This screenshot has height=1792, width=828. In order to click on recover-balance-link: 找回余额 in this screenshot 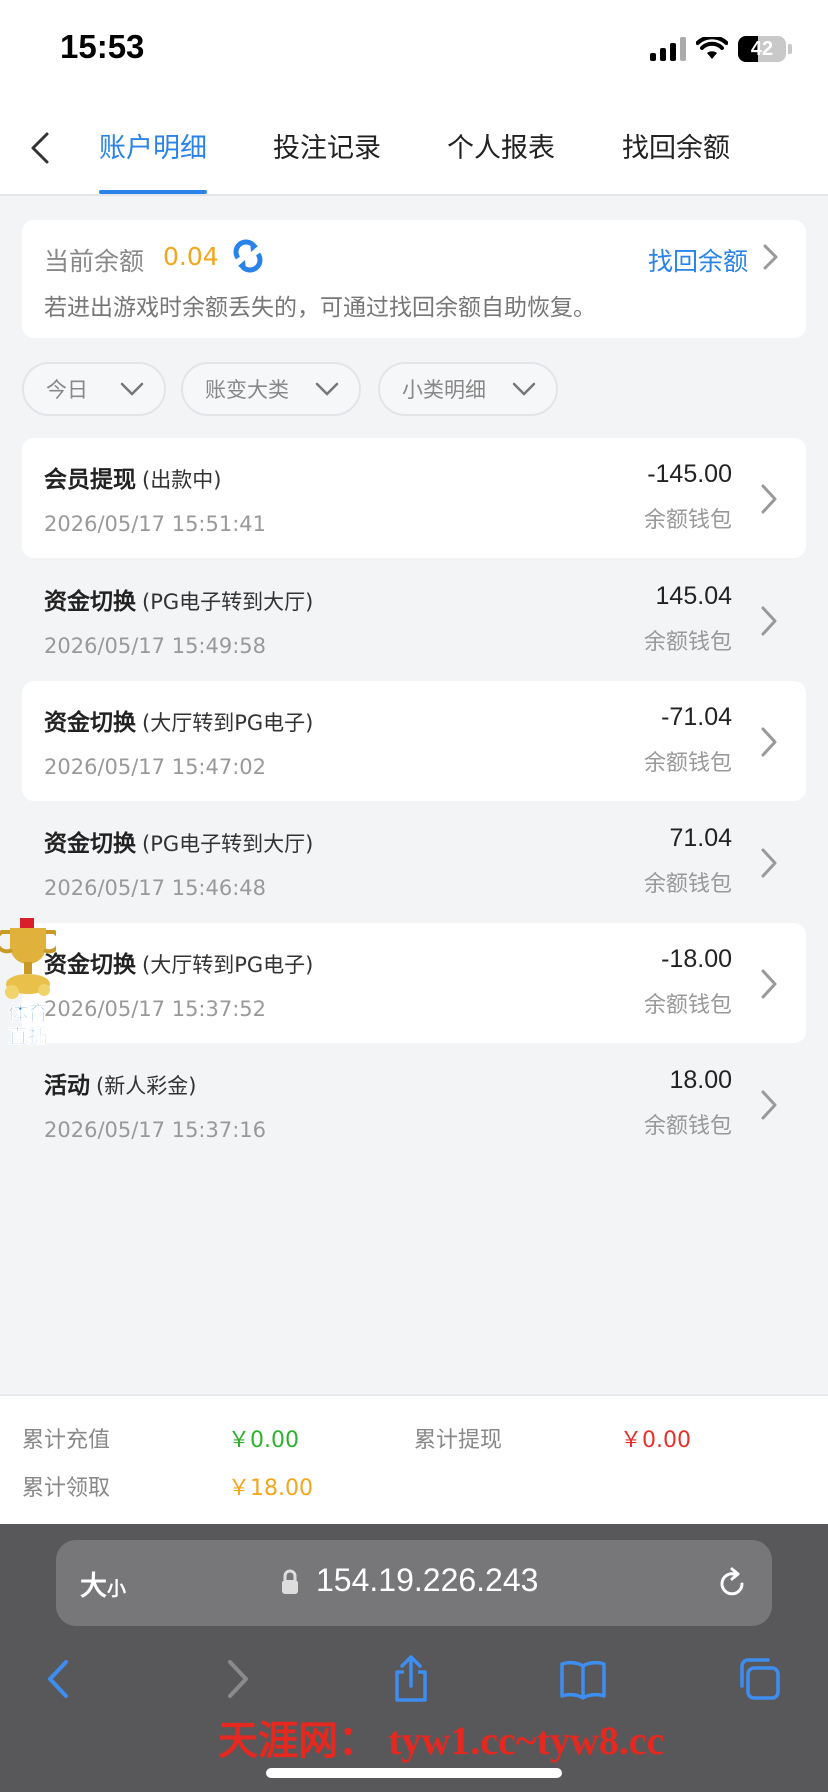, I will do `click(698, 260)`.